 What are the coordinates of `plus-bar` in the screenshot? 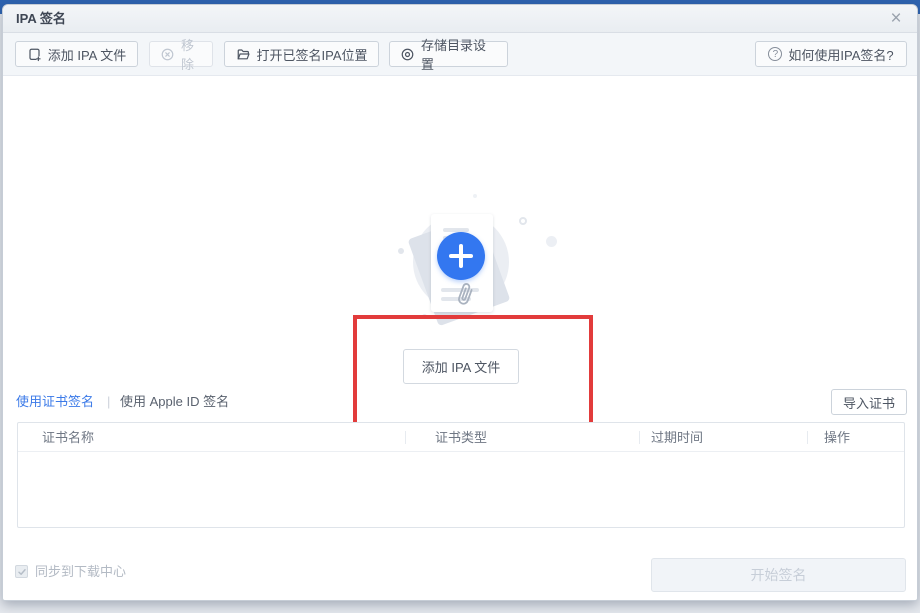 It's located at (461, 256).